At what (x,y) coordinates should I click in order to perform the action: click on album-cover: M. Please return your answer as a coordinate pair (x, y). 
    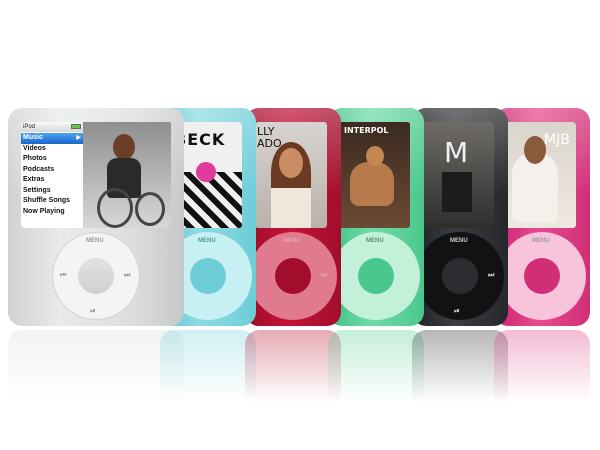
    Looking at the image, I should click on (458, 175).